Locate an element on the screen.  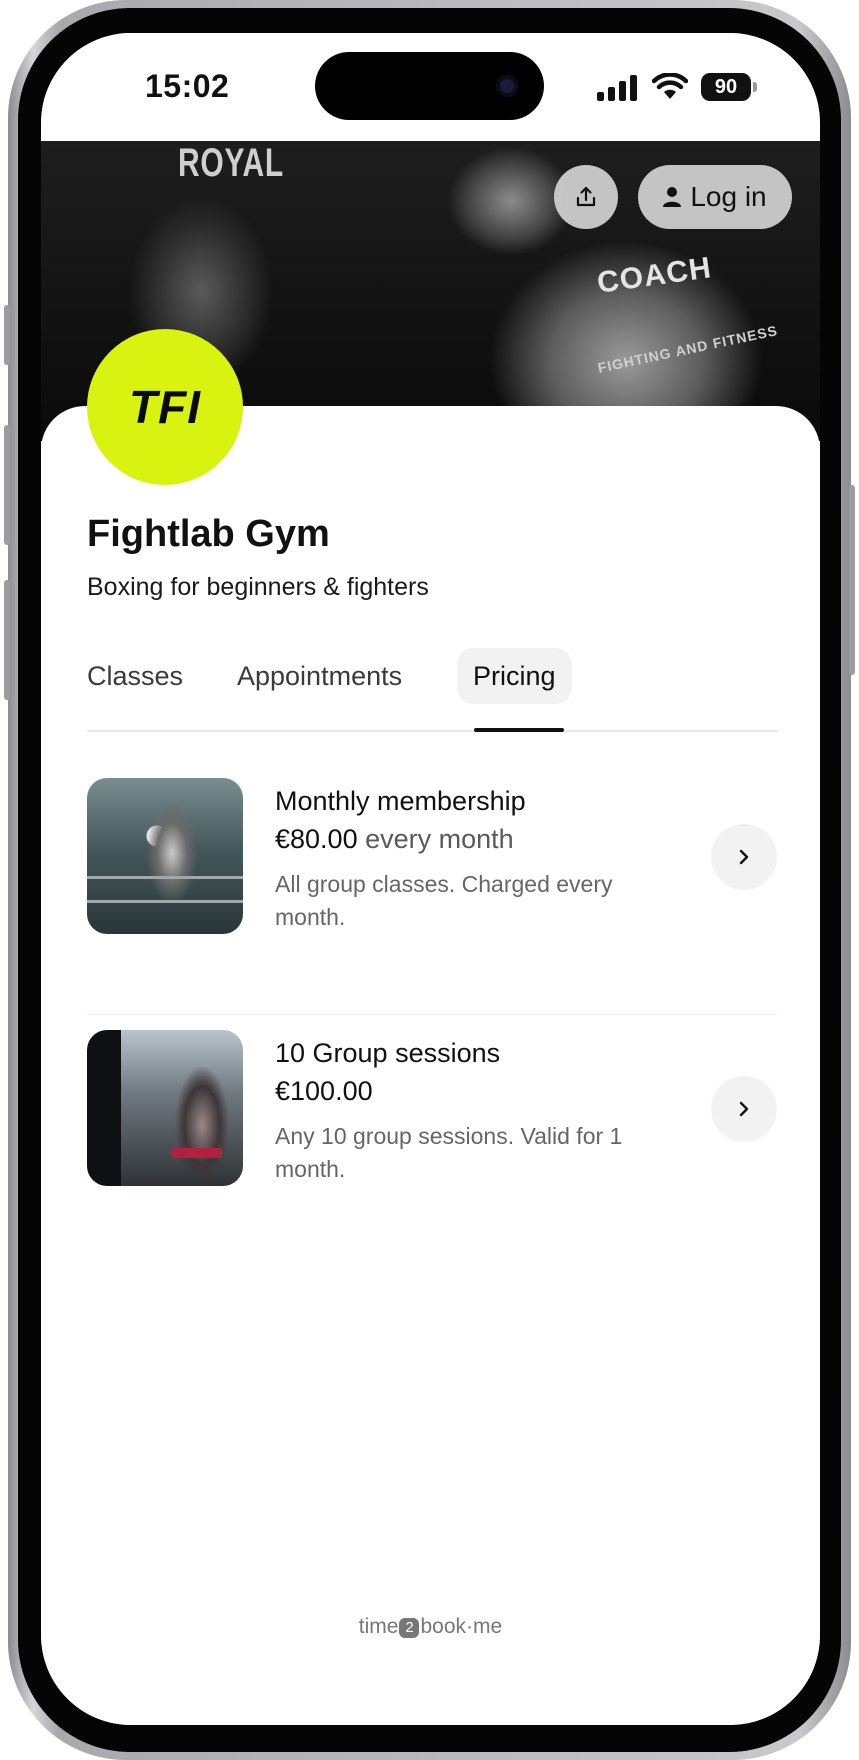
thumbnail-waistband is located at coordinates (197, 1153).